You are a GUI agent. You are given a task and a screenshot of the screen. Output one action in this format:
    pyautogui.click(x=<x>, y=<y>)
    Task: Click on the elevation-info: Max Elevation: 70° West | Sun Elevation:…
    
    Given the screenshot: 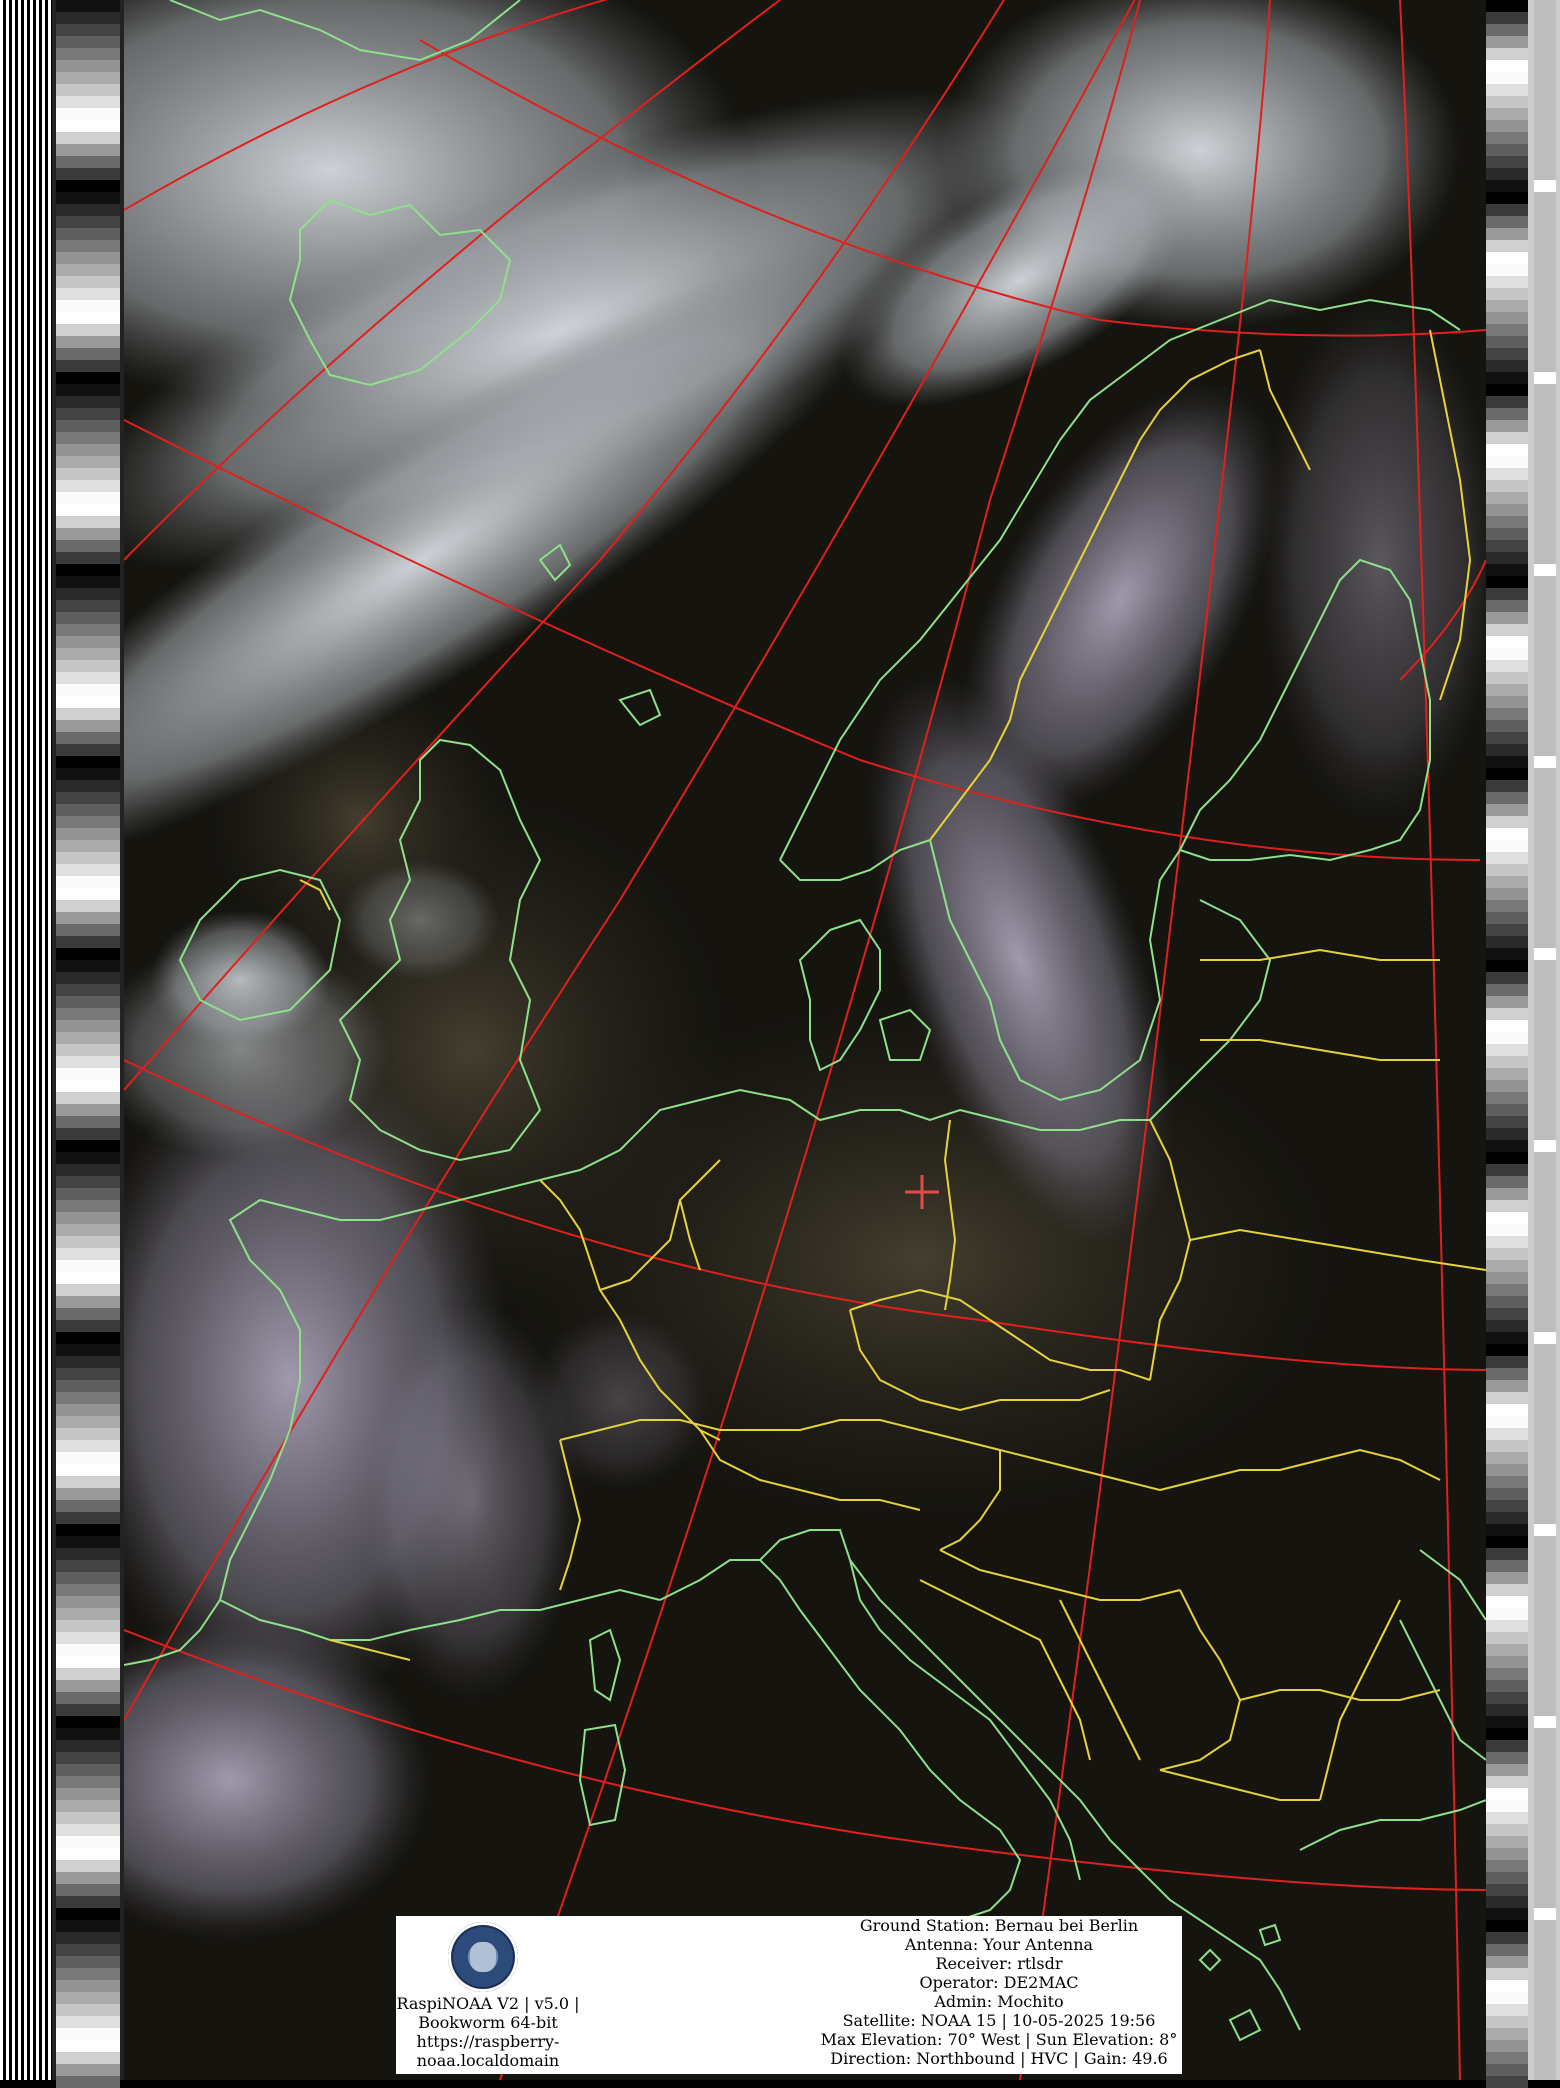 What is the action you would take?
    pyautogui.click(x=999, y=2039)
    